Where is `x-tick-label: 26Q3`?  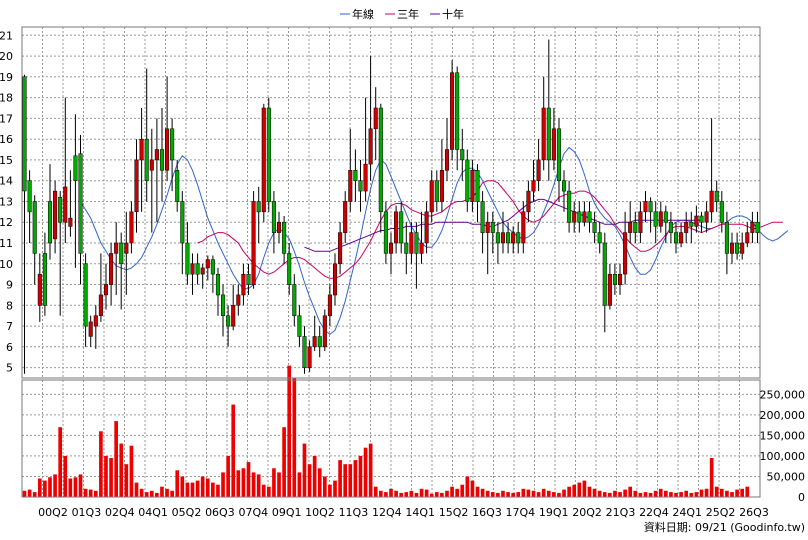 x-tick-label: 26Q3 is located at coordinates (754, 512).